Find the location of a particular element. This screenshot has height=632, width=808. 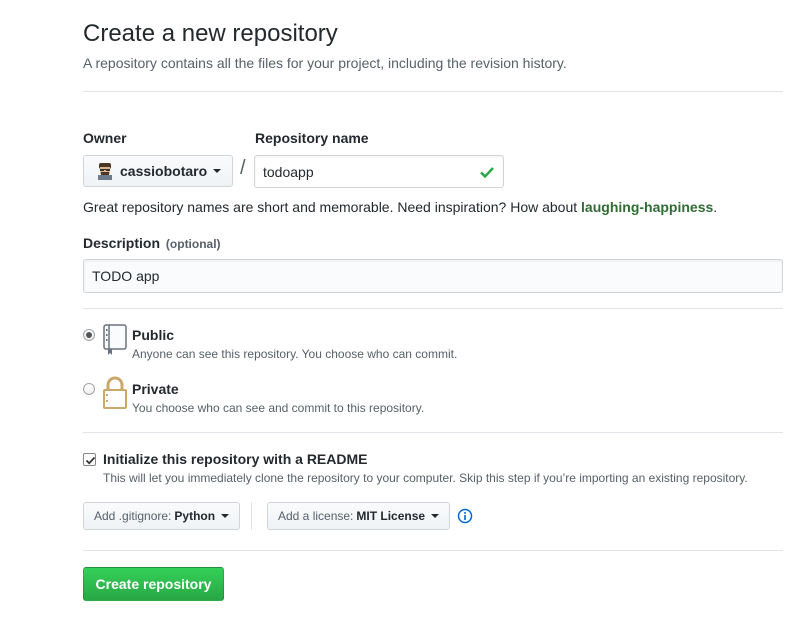

owner-label: Owner is located at coordinates (105, 138).